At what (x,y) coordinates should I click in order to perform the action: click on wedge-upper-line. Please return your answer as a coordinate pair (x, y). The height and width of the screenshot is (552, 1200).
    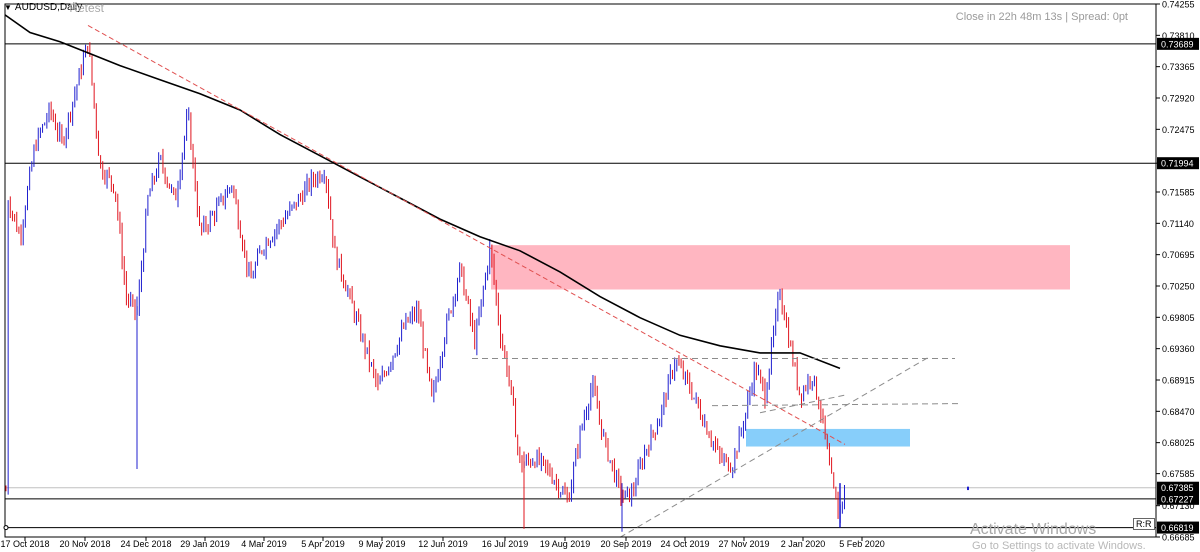
    Looking at the image, I should click on (802, 404).